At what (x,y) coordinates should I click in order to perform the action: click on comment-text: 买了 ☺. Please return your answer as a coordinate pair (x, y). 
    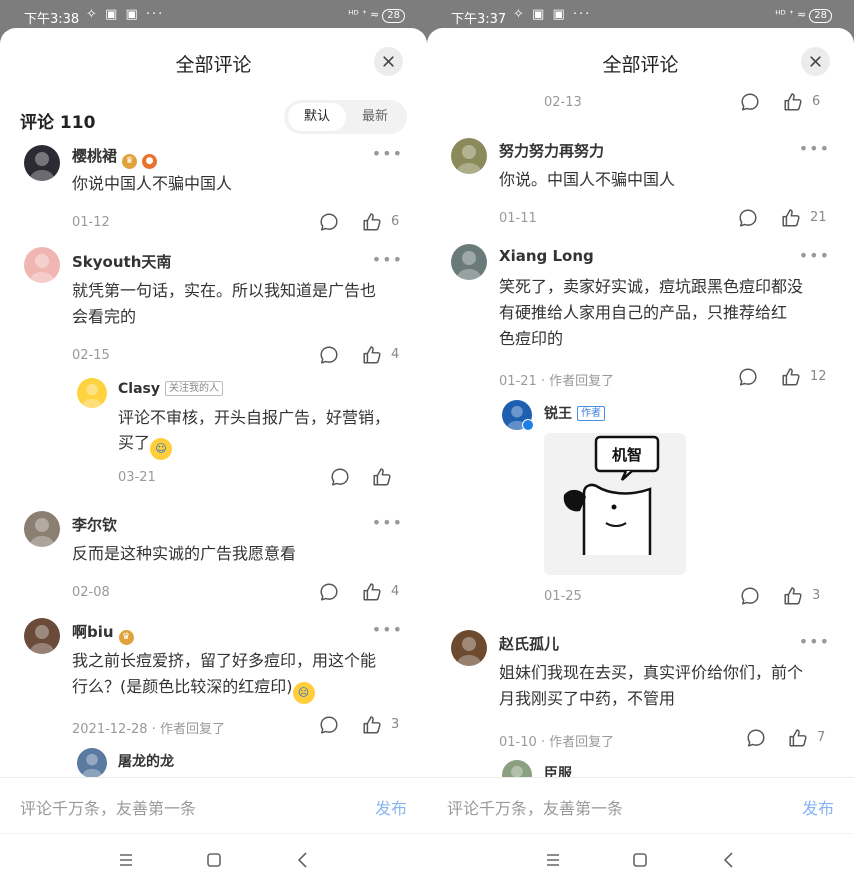
    Looking at the image, I should click on (145, 445).